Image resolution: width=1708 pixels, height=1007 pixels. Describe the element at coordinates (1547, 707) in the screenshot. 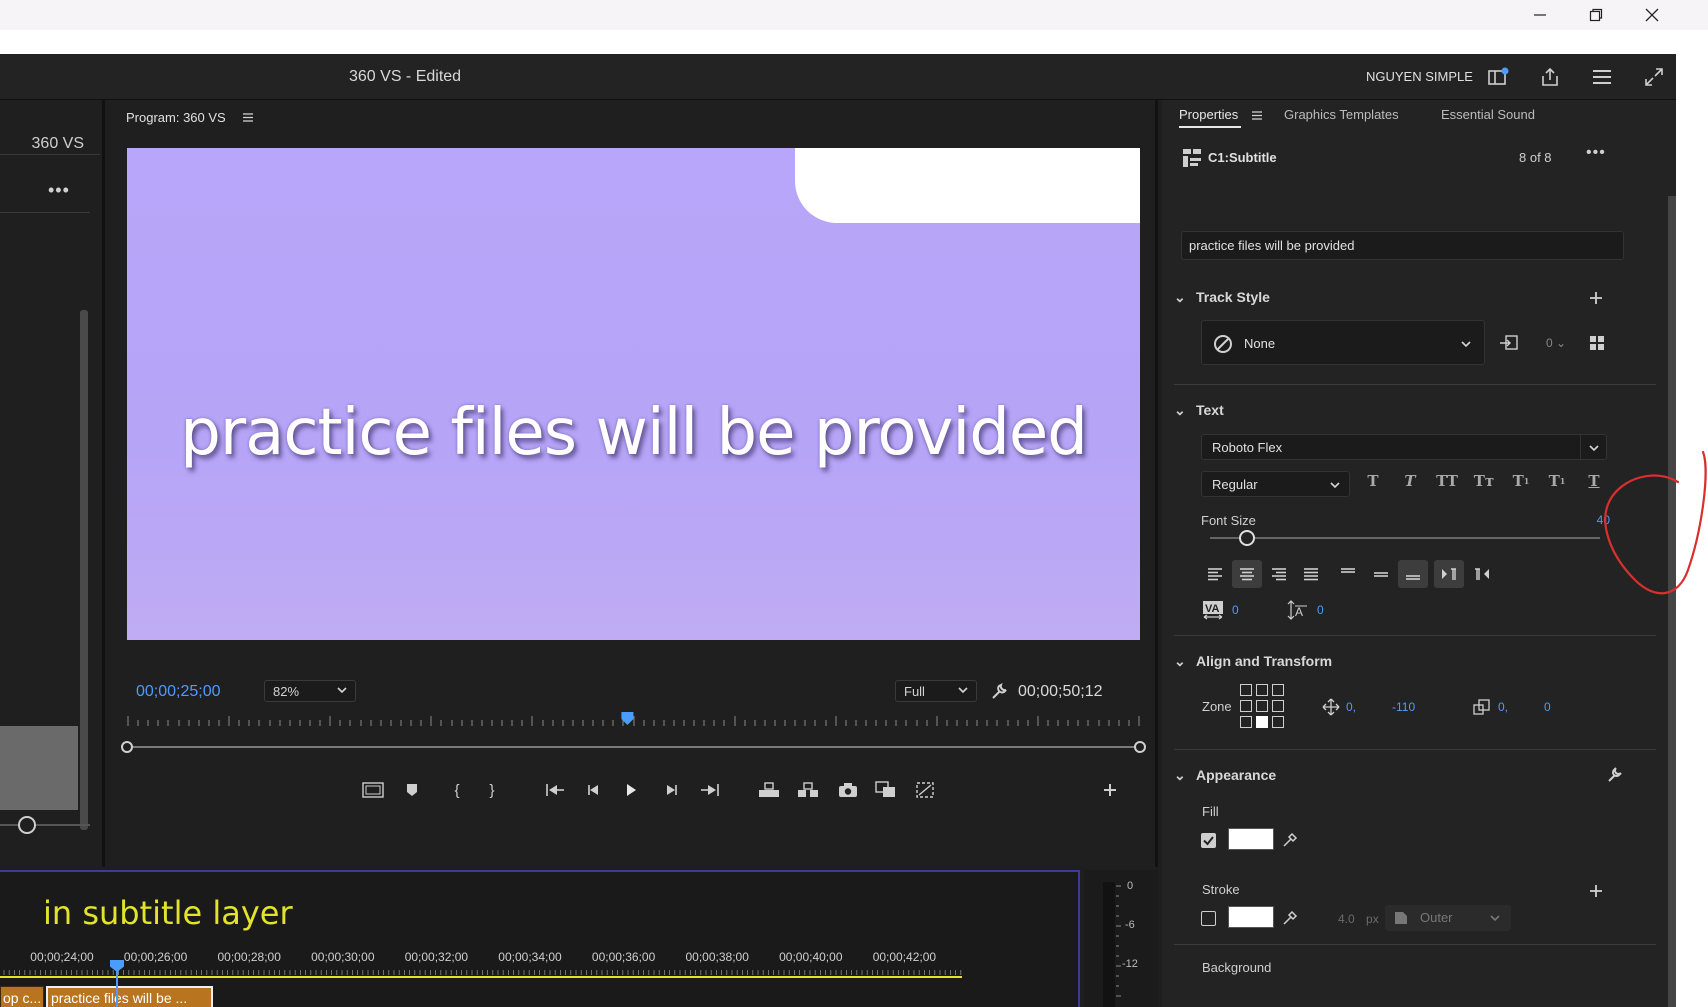

I see `scale-y: 0` at that location.